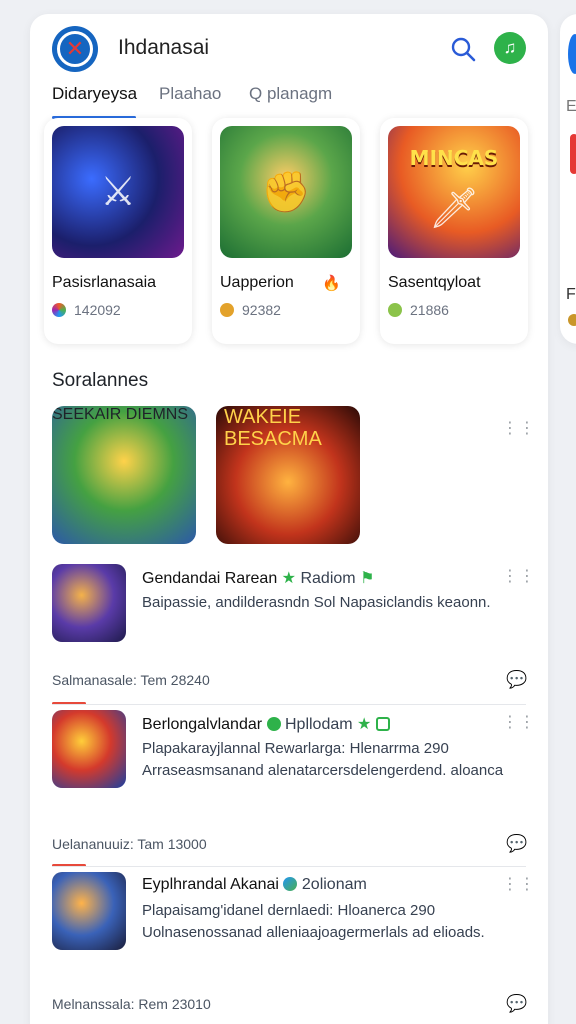  I want to click on featured-card: ⚔ Pasisrlanasaia 142092, so click(118, 231).